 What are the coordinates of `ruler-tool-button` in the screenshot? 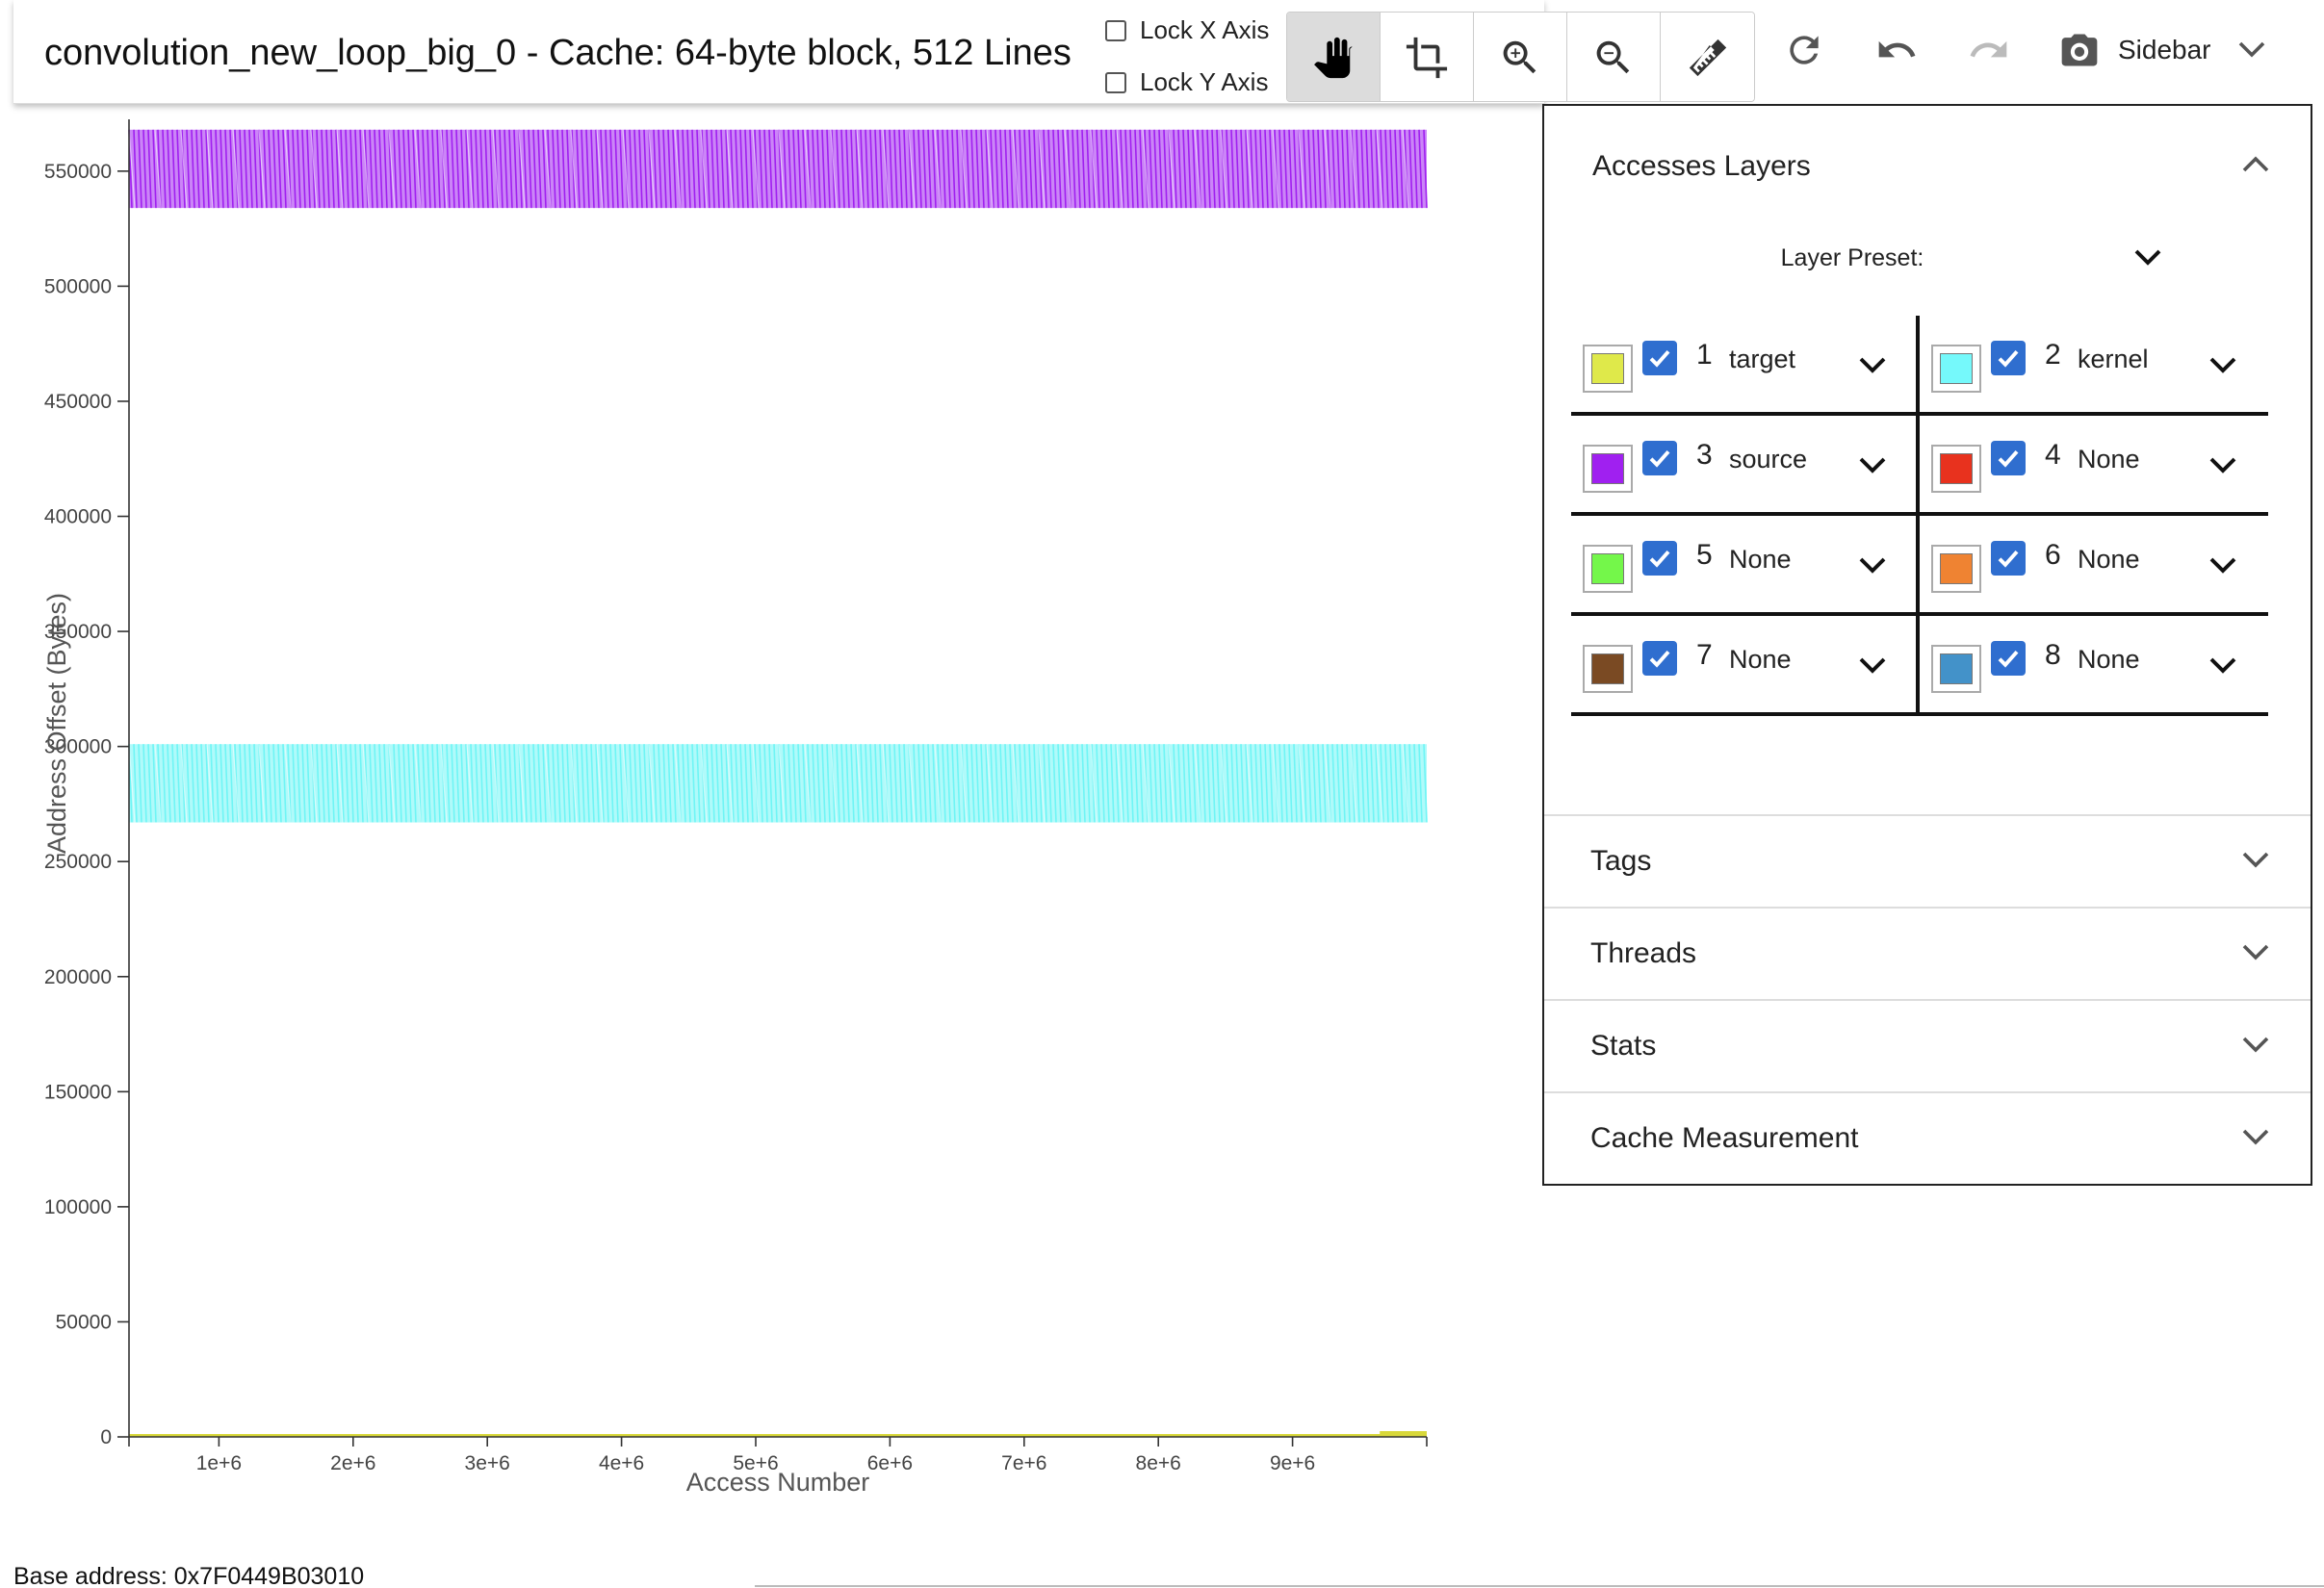 It's located at (1707, 57).